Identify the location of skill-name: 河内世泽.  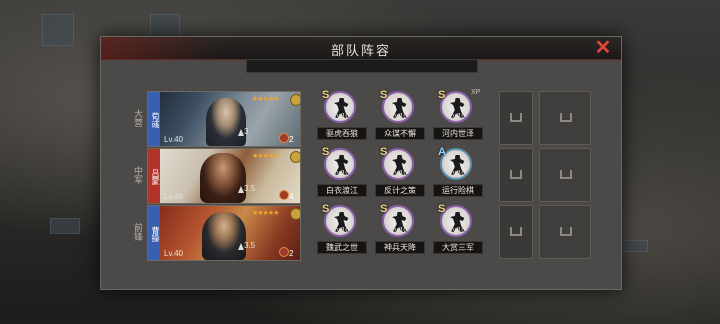
(458, 133).